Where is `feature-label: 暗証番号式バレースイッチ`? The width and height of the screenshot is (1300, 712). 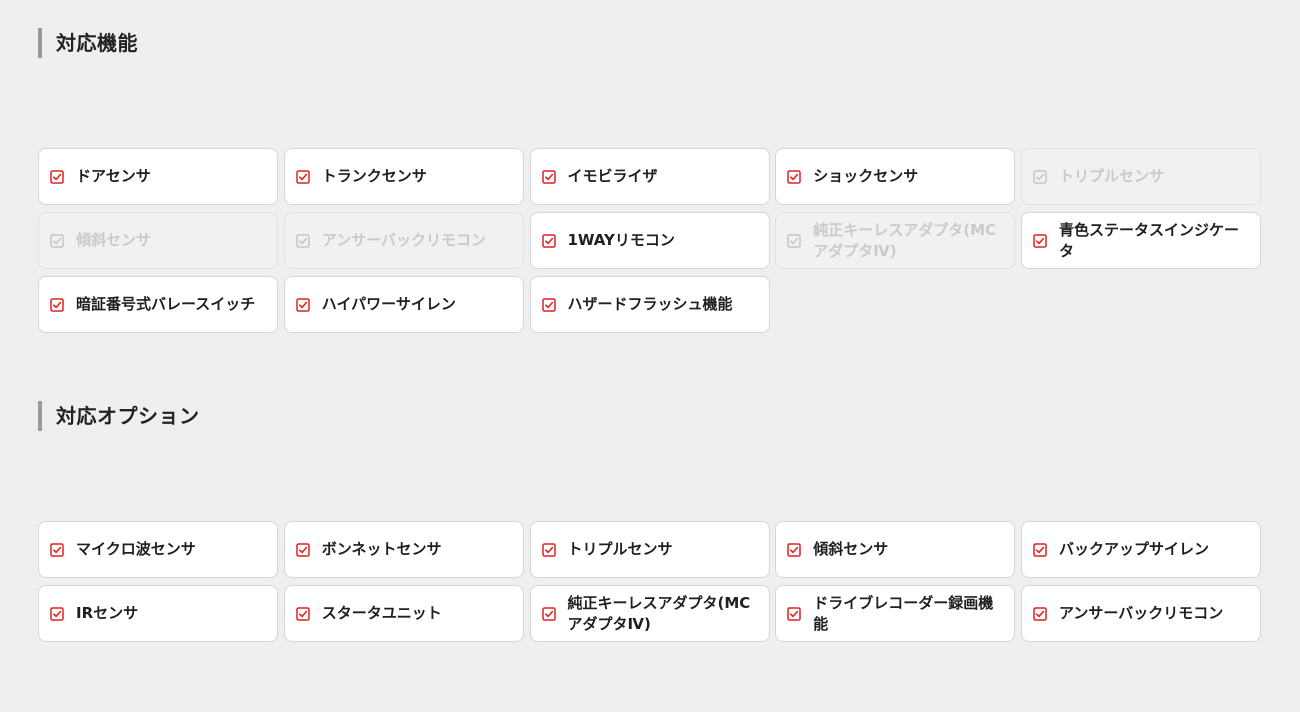
feature-label: 暗証番号式バレースイッチ is located at coordinates (166, 304).